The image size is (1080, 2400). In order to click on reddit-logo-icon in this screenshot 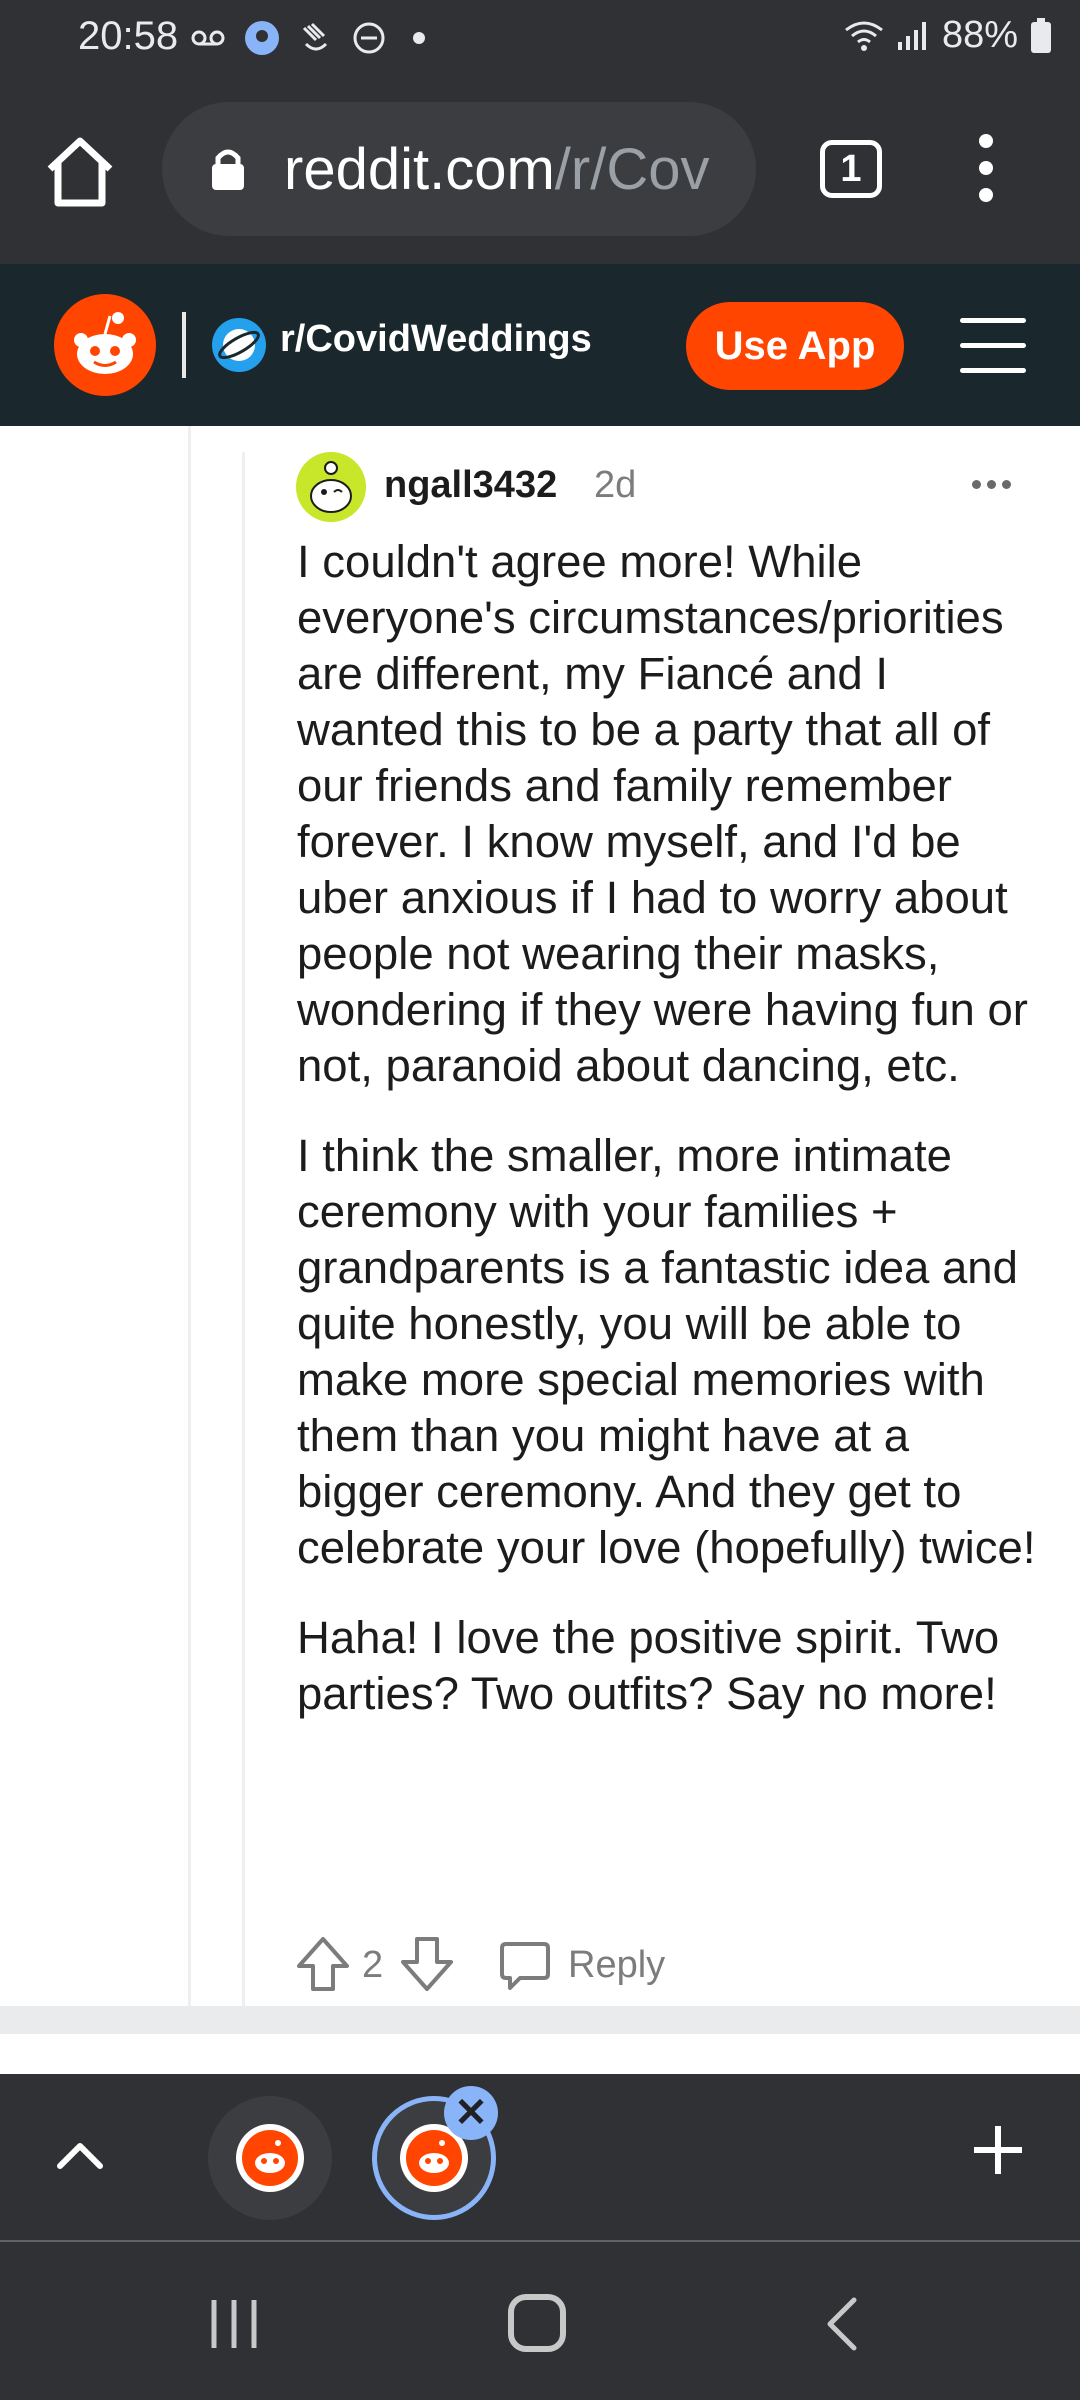, I will do `click(105, 345)`.